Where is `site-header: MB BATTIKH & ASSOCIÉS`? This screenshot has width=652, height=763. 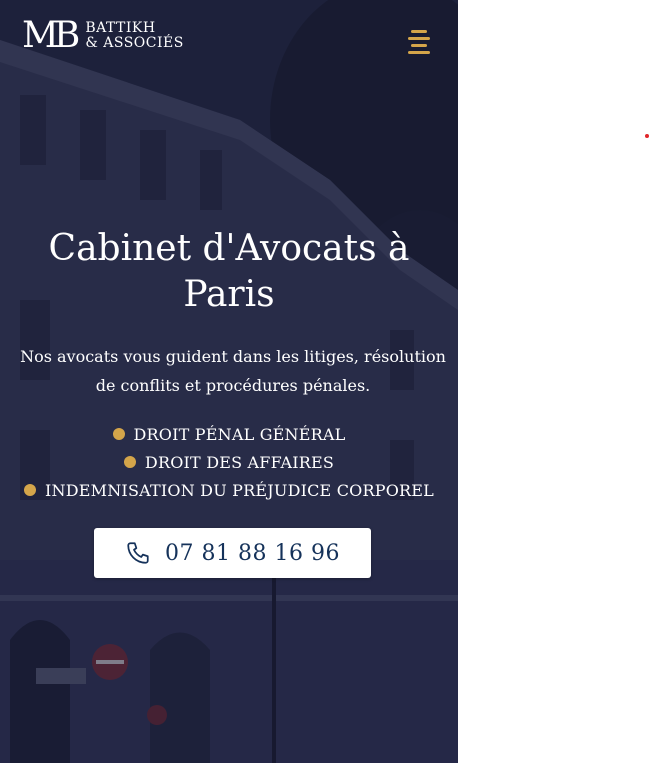 site-header: MB BATTIKH & ASSOCIÉS is located at coordinates (229, 40).